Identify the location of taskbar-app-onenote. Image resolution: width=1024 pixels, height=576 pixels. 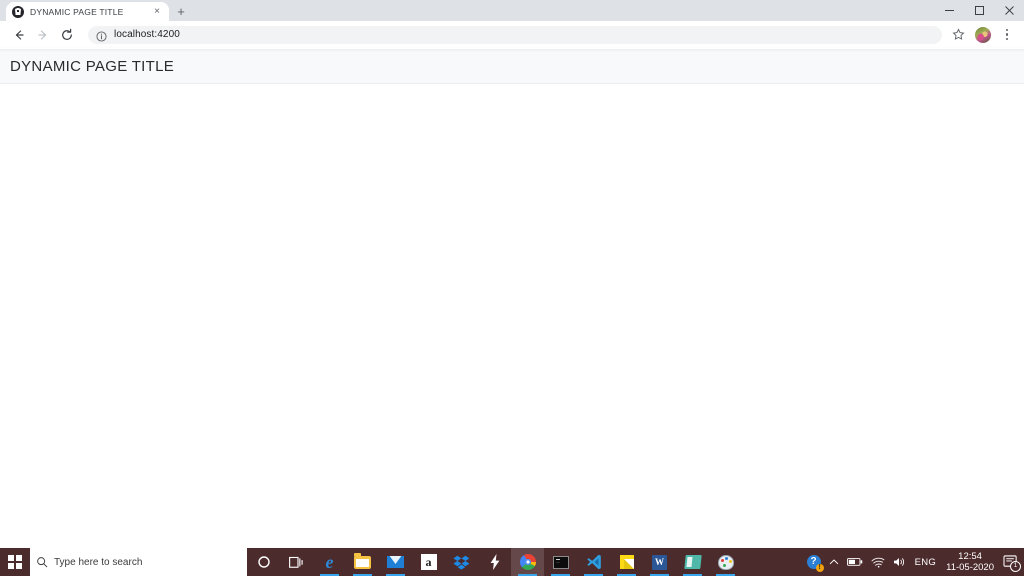
(692, 562).